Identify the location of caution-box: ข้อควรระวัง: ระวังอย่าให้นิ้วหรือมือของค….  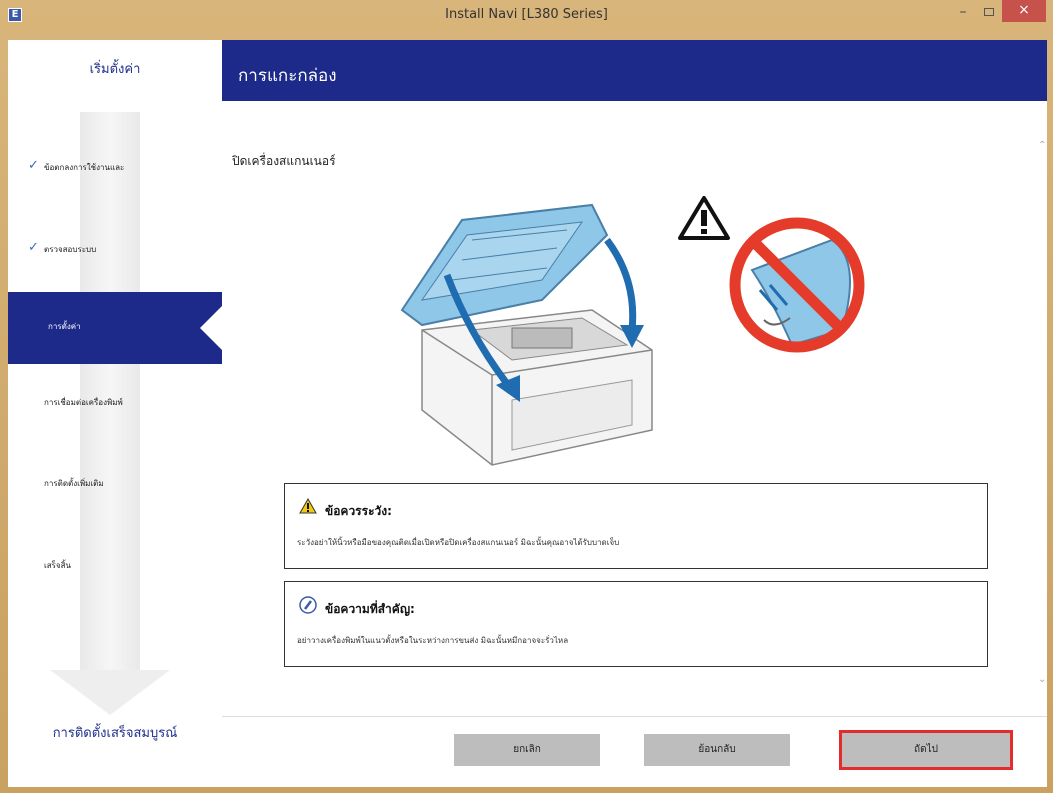
(636, 526).